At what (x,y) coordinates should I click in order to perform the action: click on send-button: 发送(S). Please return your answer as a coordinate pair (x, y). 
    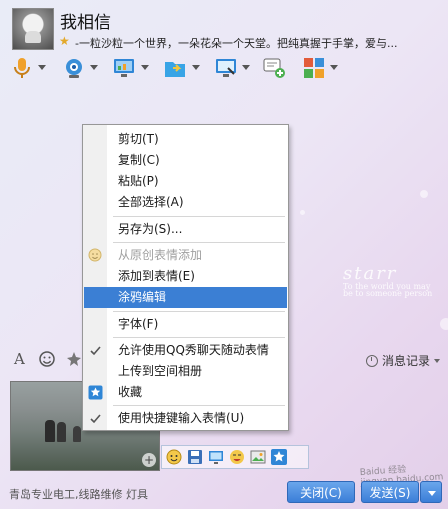
    Looking at the image, I should click on (390, 492).